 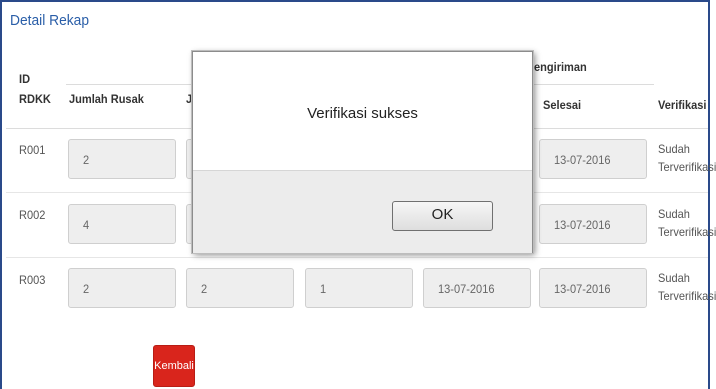 I want to click on header-group-pengiriman: engiriman, so click(x=560, y=67).